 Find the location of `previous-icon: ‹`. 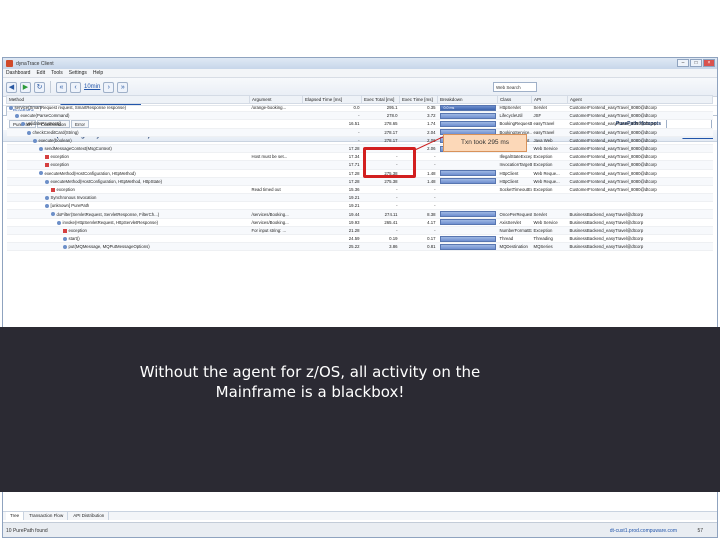

previous-icon: ‹ is located at coordinates (75, 87).